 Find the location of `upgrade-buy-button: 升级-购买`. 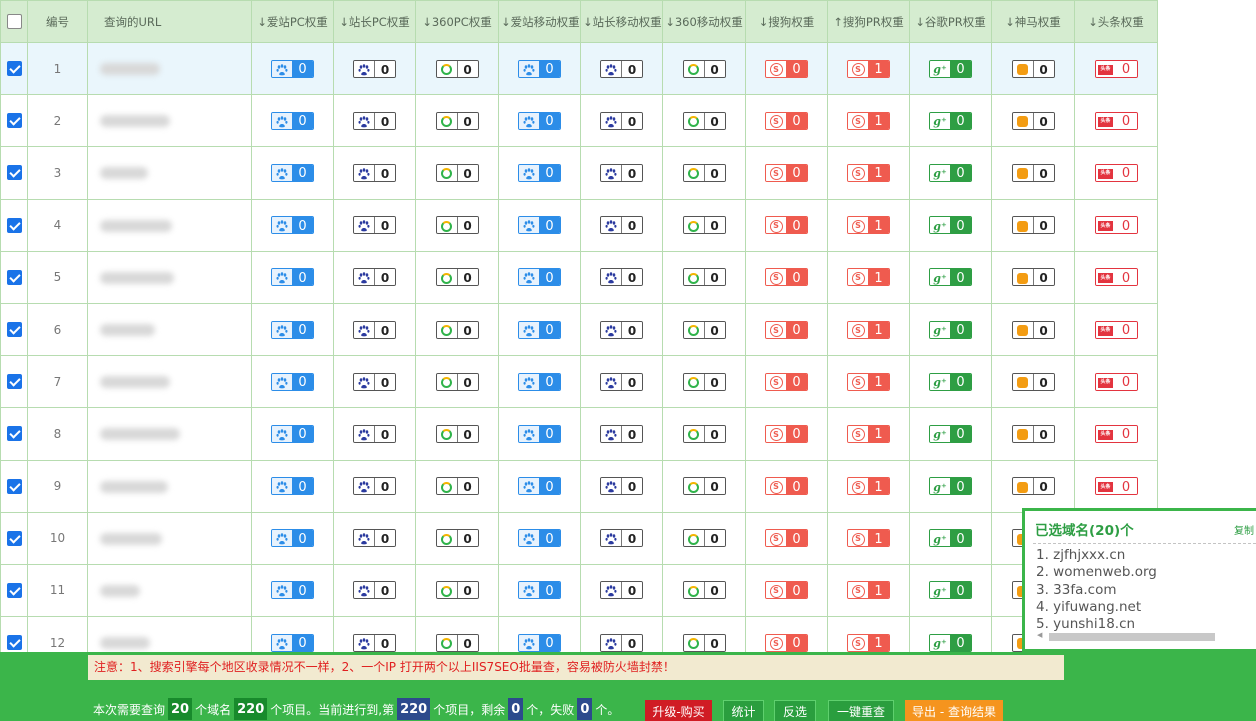

upgrade-buy-button: 升级-购买 is located at coordinates (678, 710).